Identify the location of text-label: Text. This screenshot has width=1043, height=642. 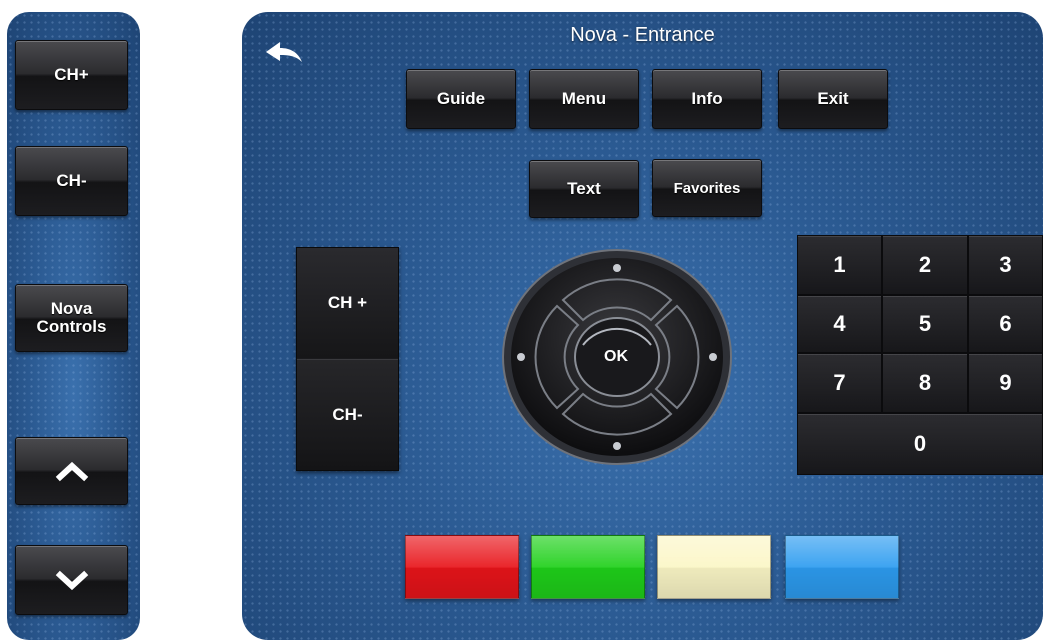
(584, 188).